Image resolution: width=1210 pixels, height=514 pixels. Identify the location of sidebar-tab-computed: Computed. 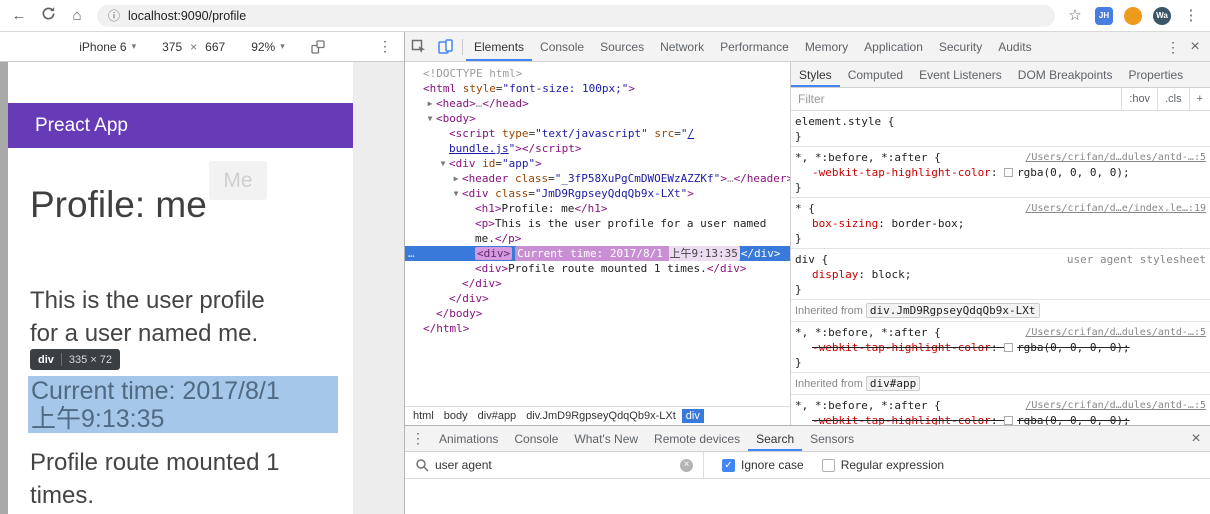
(875, 74).